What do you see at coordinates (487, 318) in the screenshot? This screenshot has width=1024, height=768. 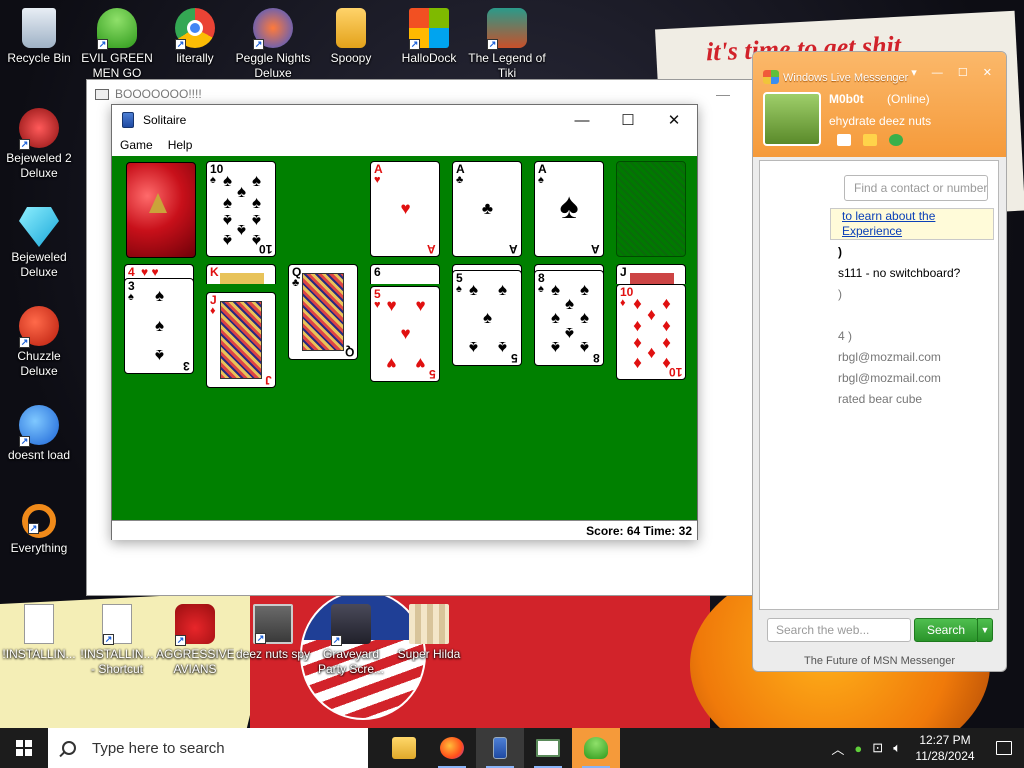 I see `tableau-5-top: 5 ♠ ♠ ♠ ♠ ♠ ♠ 5` at bounding box center [487, 318].